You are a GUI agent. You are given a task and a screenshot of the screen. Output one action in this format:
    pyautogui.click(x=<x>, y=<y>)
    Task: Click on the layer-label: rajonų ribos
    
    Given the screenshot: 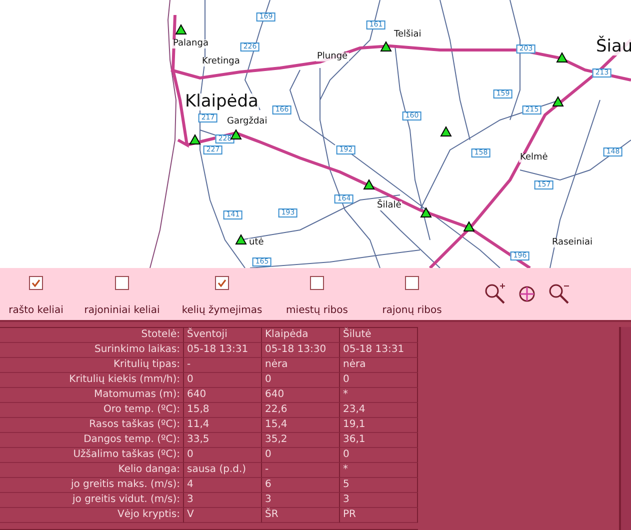 What is the action you would take?
    pyautogui.click(x=412, y=310)
    